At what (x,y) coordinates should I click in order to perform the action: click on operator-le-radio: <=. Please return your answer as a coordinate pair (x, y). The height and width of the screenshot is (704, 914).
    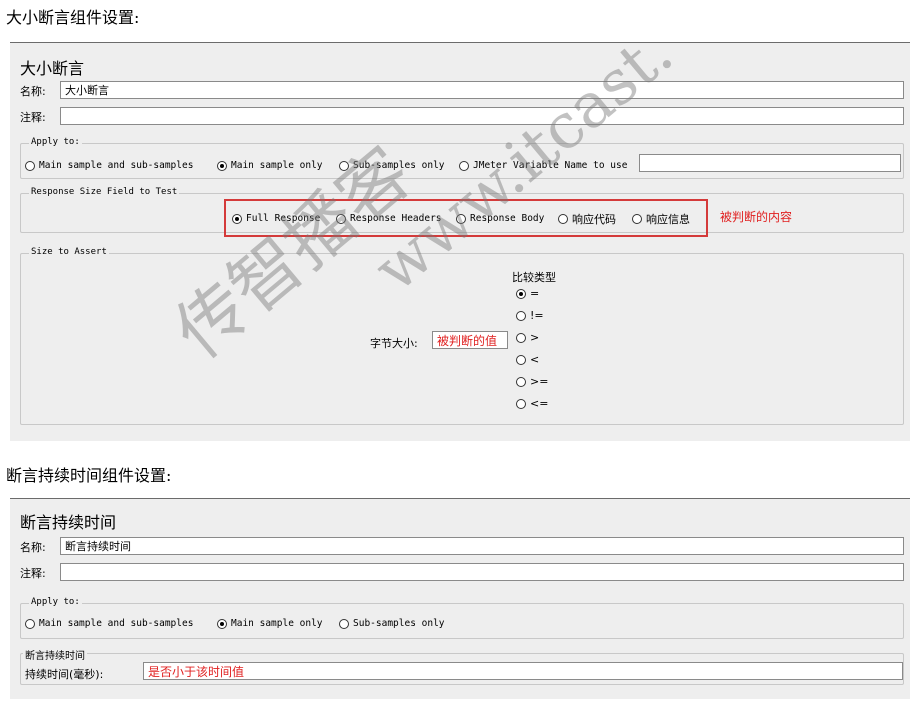
    Looking at the image, I should click on (532, 403).